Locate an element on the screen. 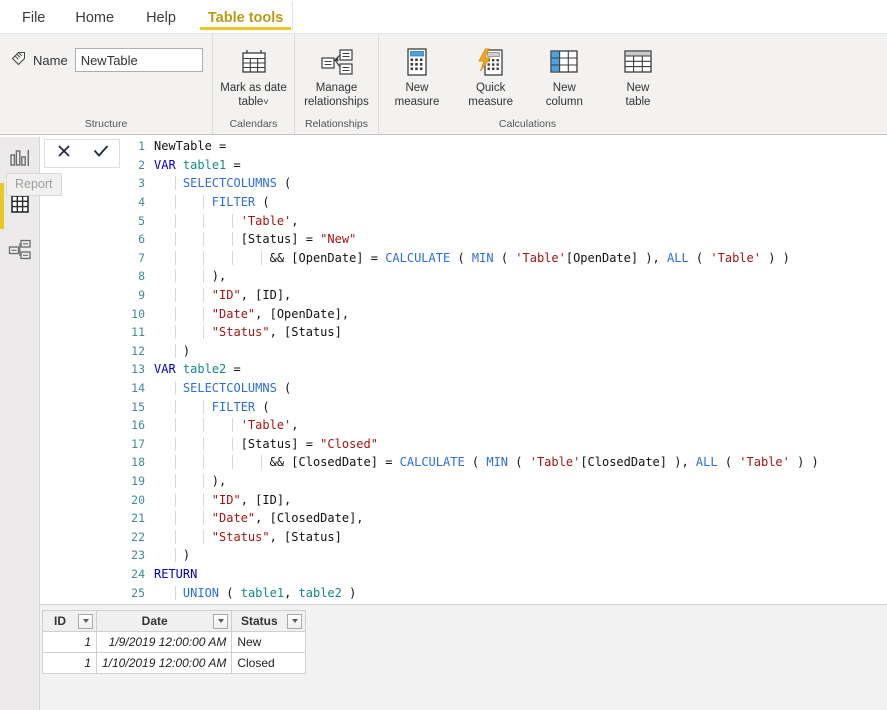 The image size is (887, 710). filter-button-status is located at coordinates (295, 621).